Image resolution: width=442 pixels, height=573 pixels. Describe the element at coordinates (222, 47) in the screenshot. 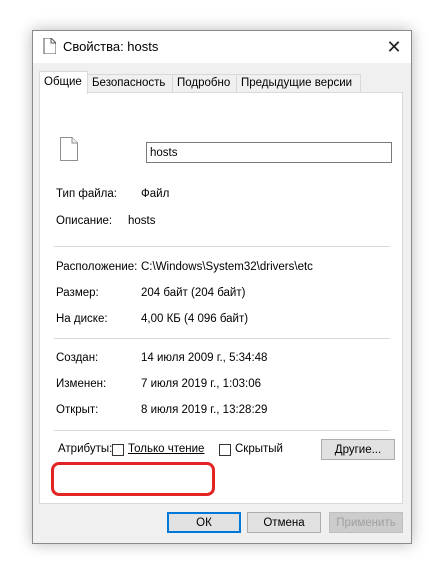

I see `title-bar: Свойства: hosts ✕` at that location.